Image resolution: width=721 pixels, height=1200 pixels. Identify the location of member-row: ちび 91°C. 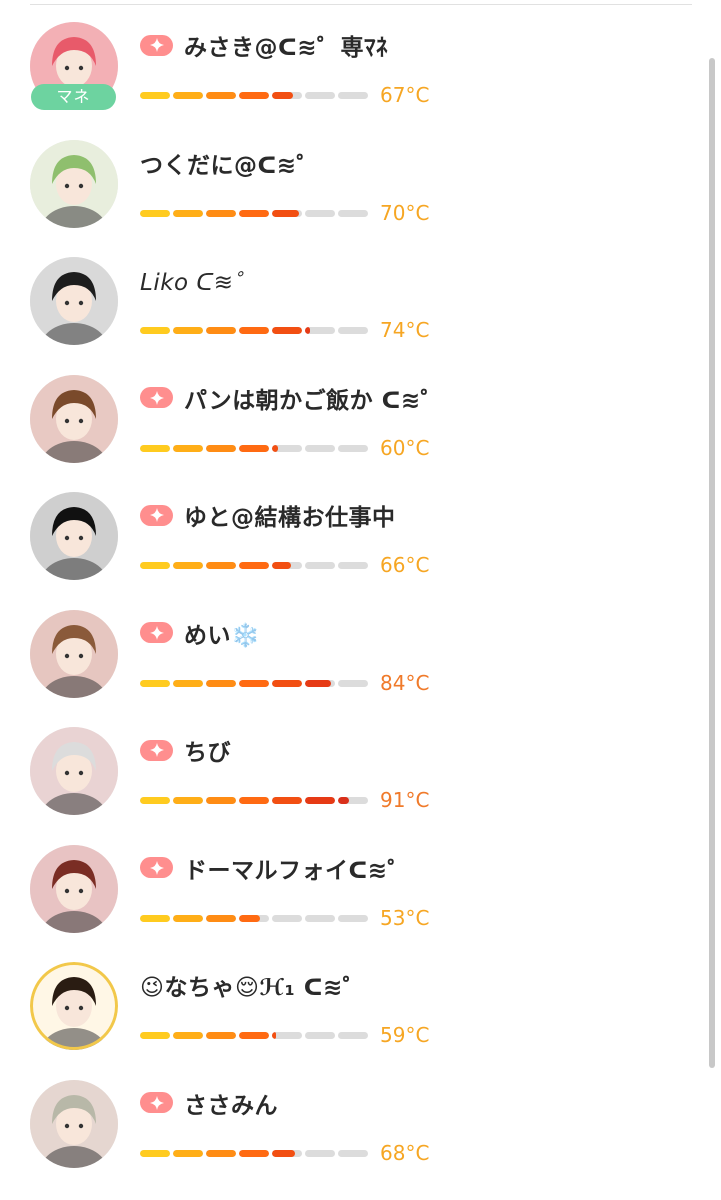
(350, 777).